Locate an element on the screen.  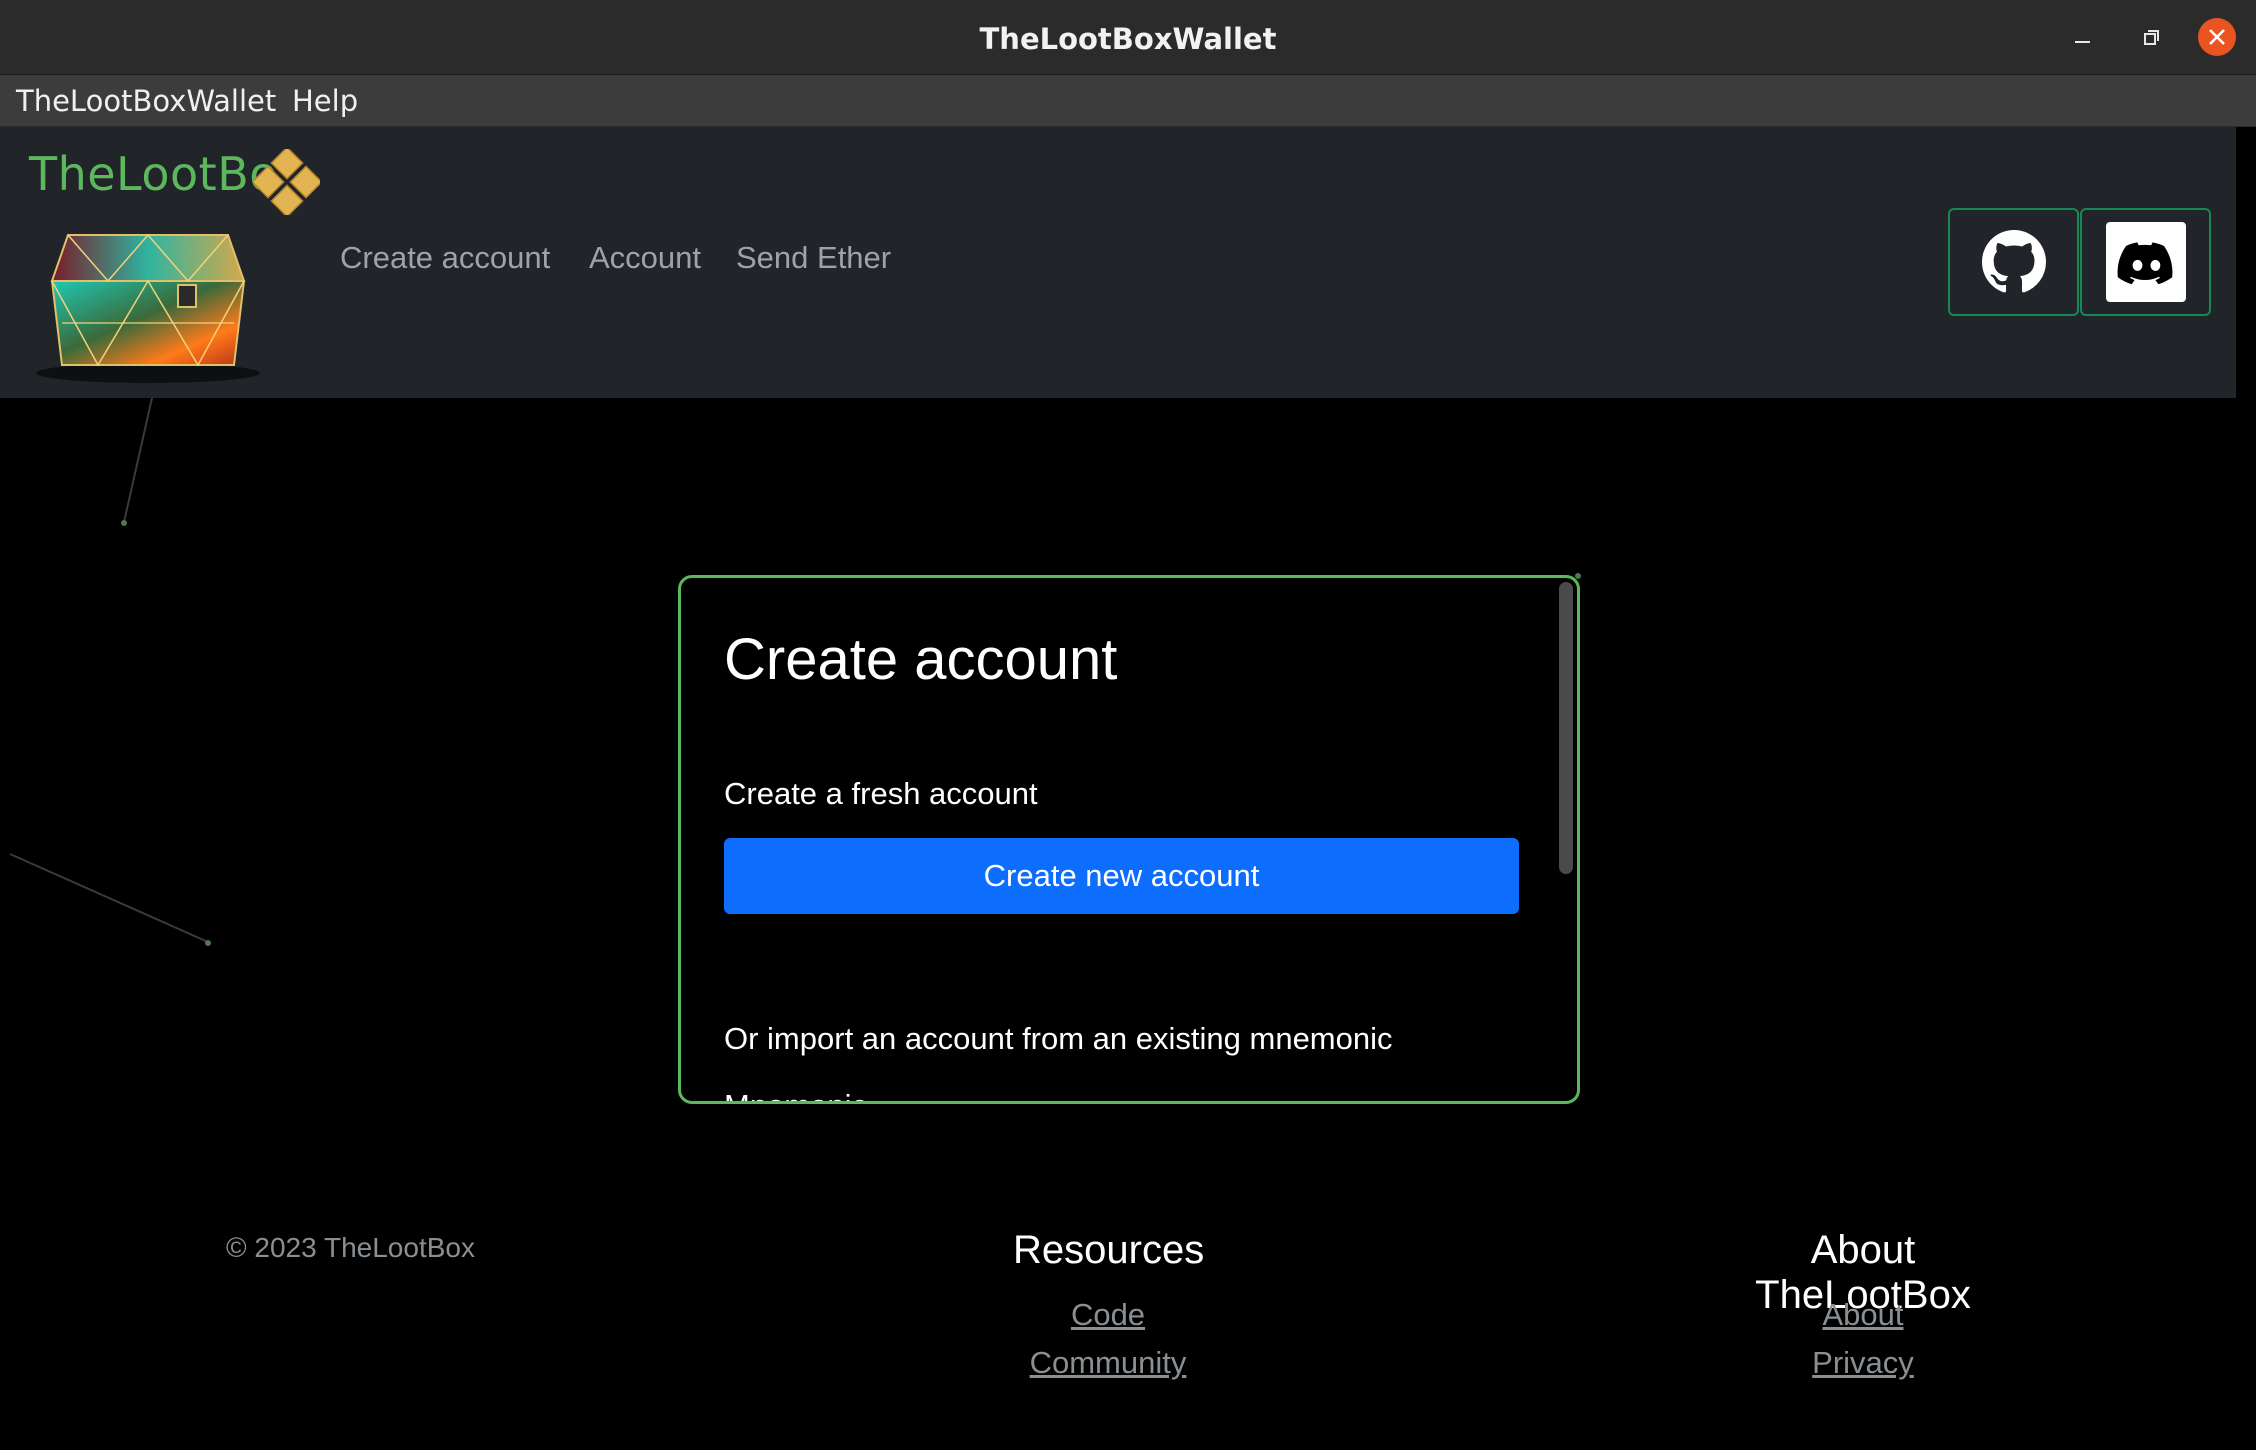
github-icon is located at coordinates (2013, 261).